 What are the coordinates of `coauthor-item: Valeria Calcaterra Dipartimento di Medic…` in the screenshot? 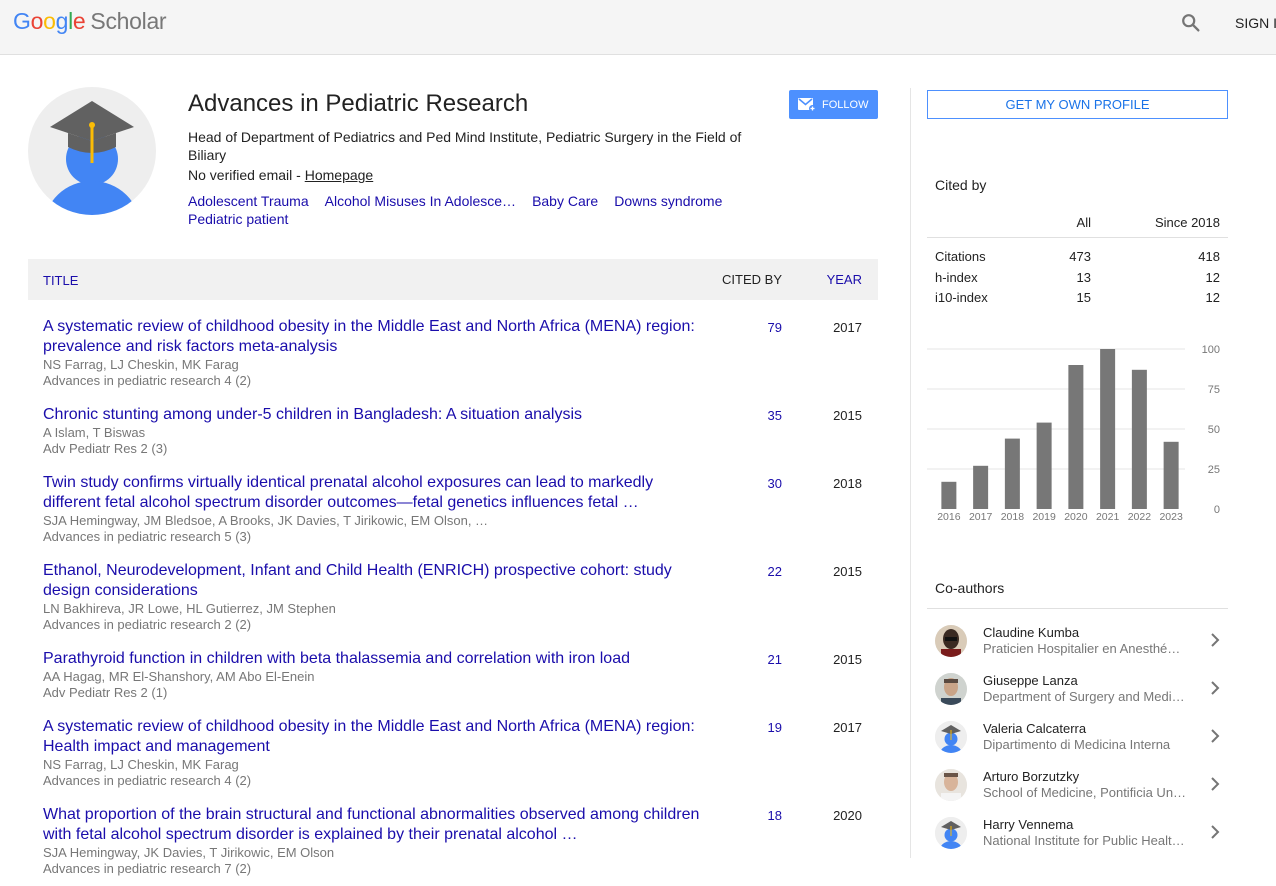 It's located at (1077, 745).